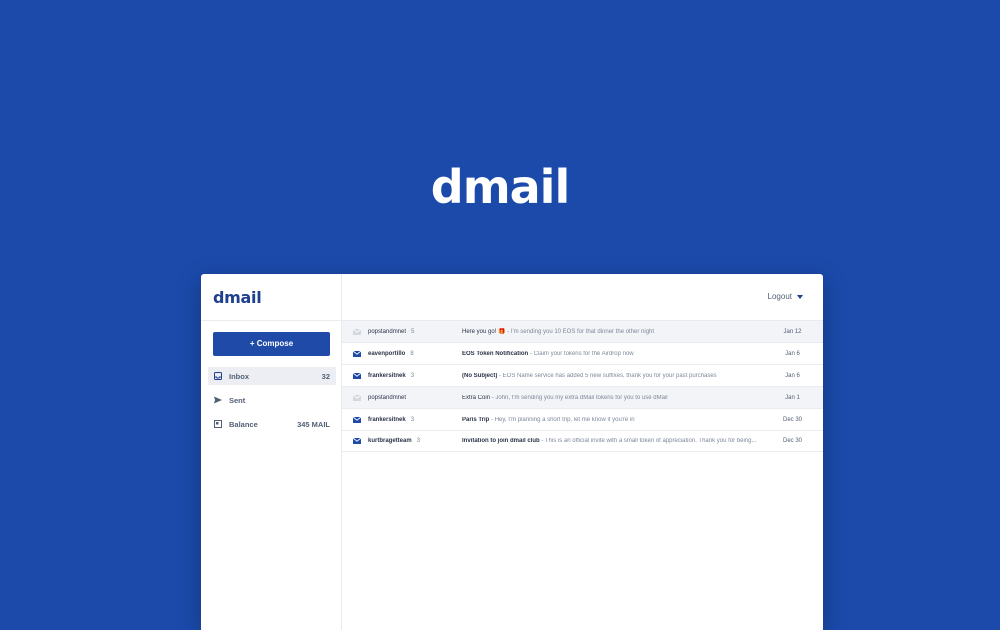 The height and width of the screenshot is (630, 1000). I want to click on balance-amount: 345 MAIL, so click(313, 424).